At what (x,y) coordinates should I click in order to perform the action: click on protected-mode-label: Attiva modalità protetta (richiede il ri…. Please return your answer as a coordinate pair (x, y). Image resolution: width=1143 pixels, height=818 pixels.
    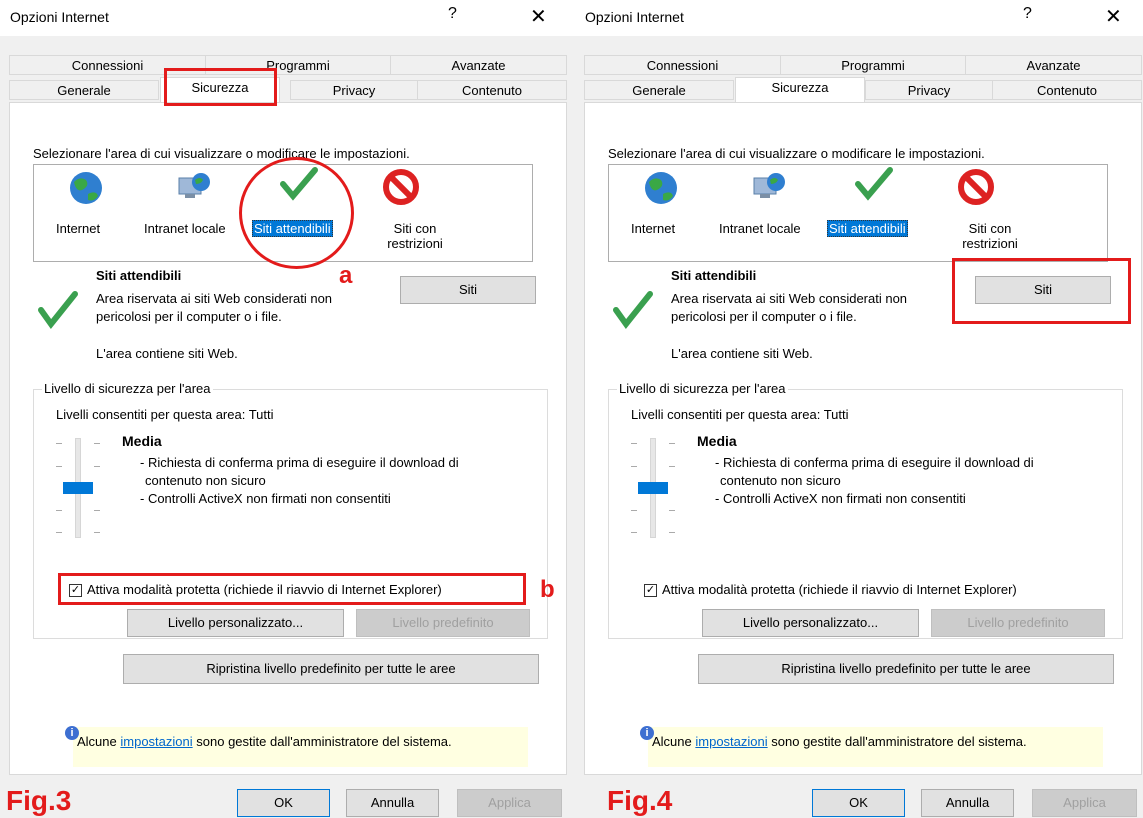
    Looking at the image, I should click on (839, 589).